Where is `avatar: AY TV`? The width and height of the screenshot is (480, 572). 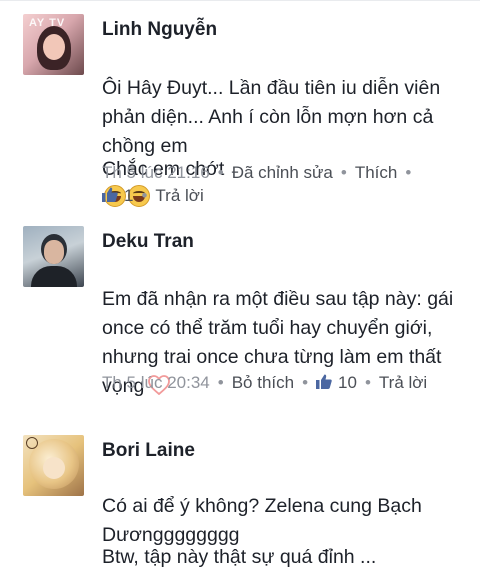 avatar: AY TV is located at coordinates (53, 44).